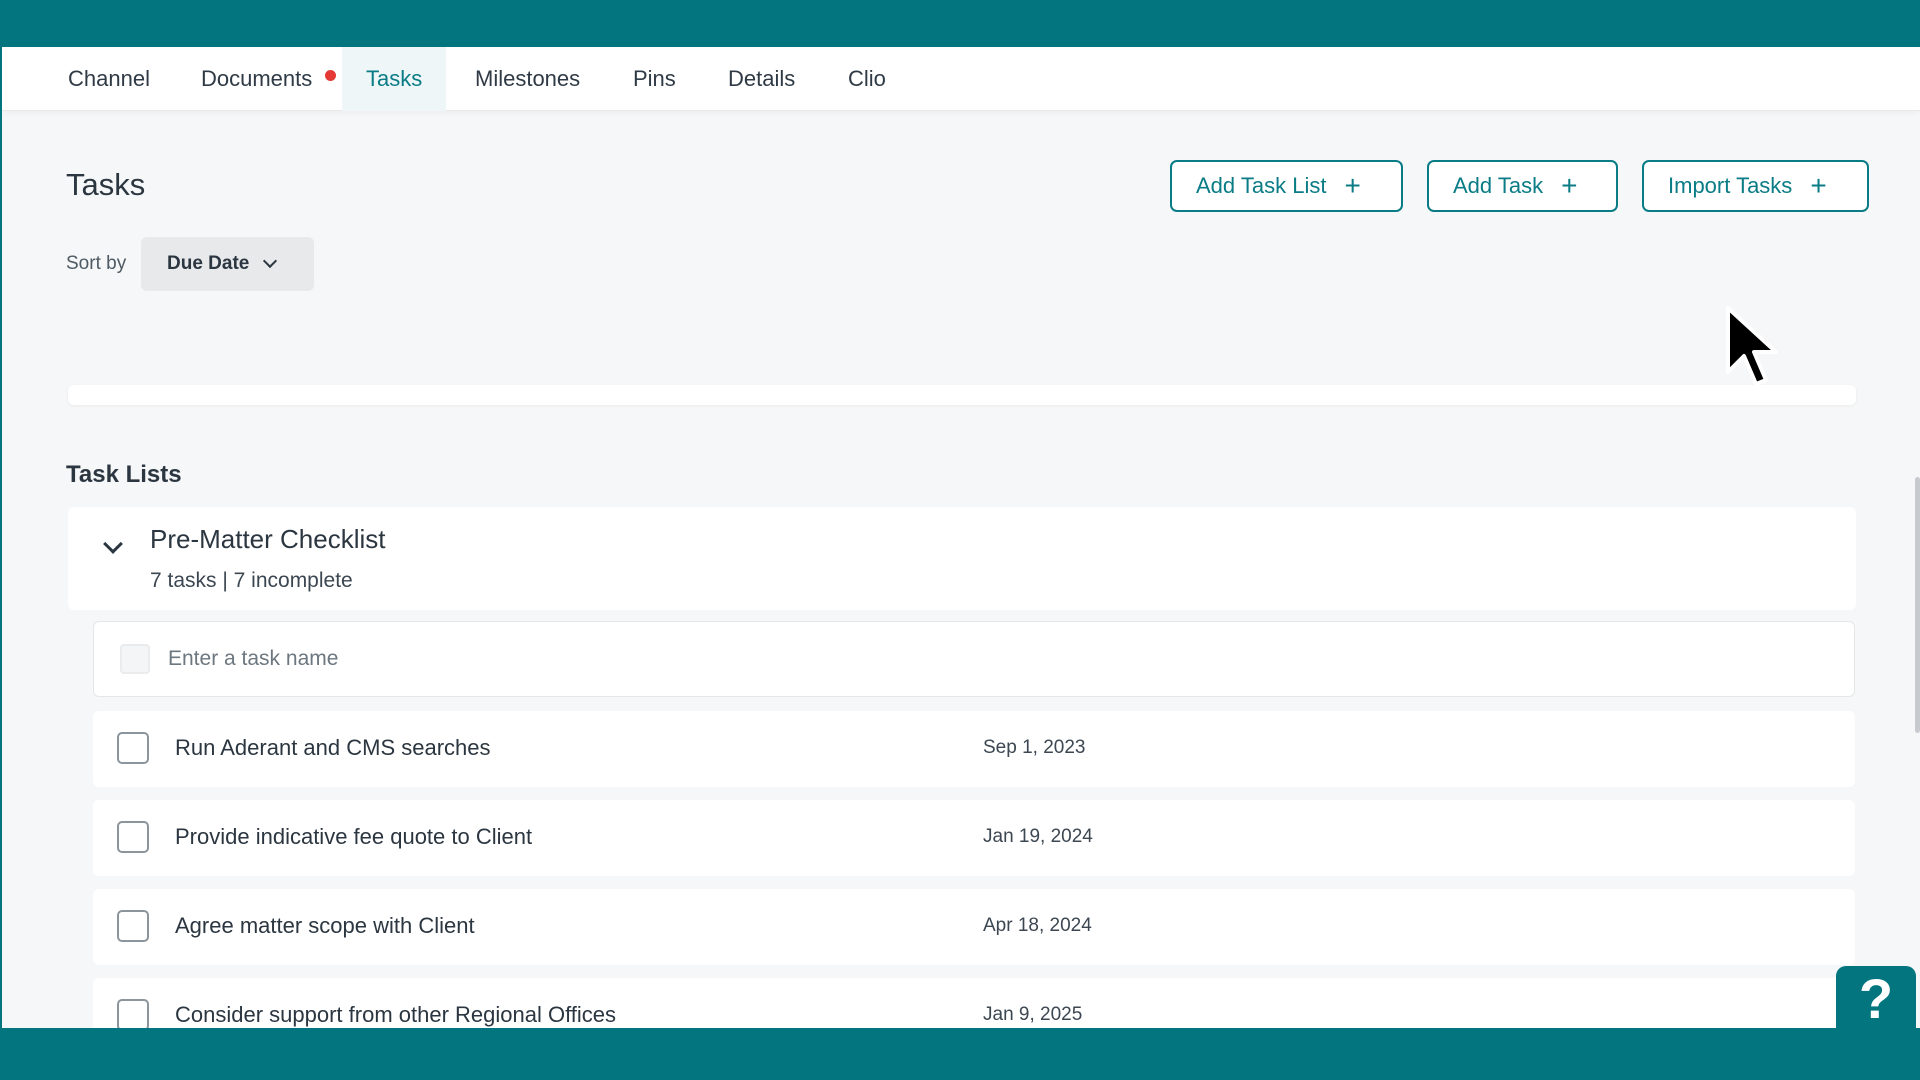 Image resolution: width=1920 pixels, height=1080 pixels. Describe the element at coordinates (1876, 998) in the screenshot. I see `help-button: ?` at that location.